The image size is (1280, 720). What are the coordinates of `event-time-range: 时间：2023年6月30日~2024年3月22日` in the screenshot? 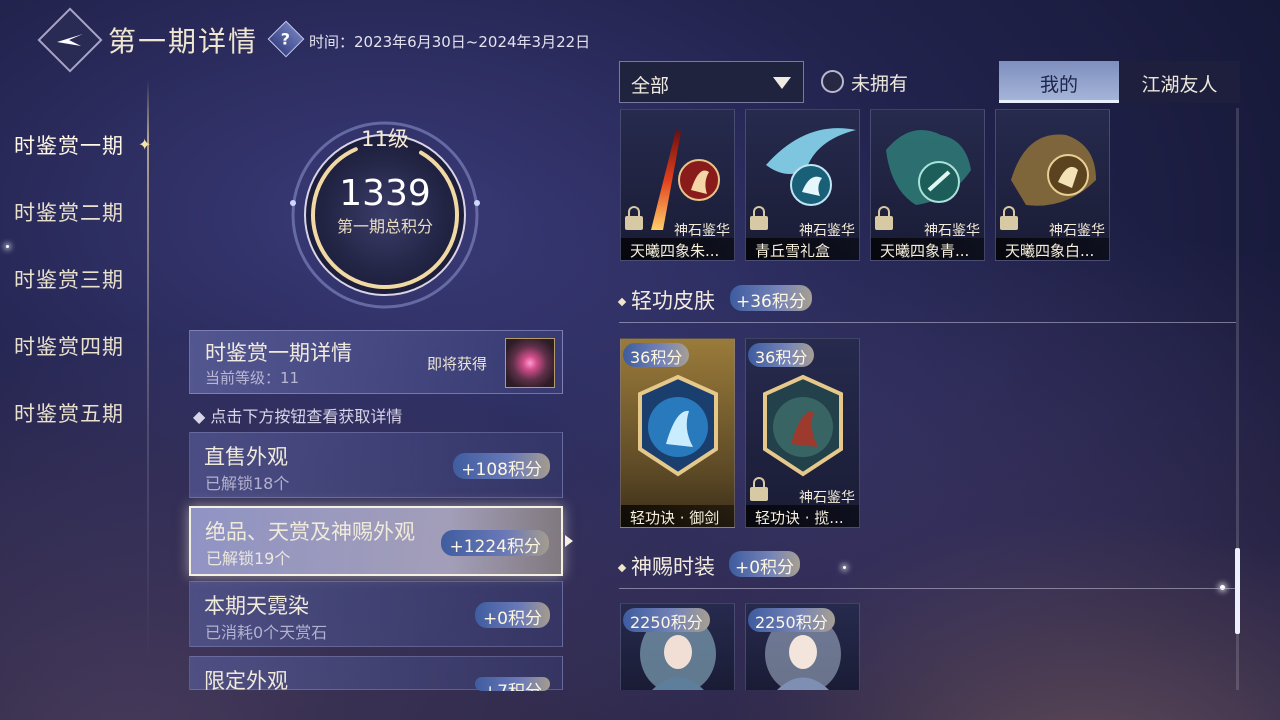 It's located at (450, 42).